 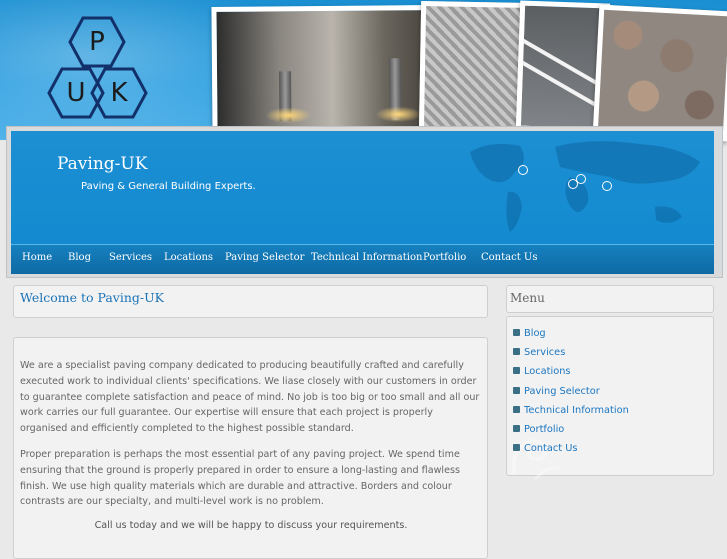 What do you see at coordinates (527, 298) in the screenshot?
I see `sidebar-title: Menu` at bounding box center [527, 298].